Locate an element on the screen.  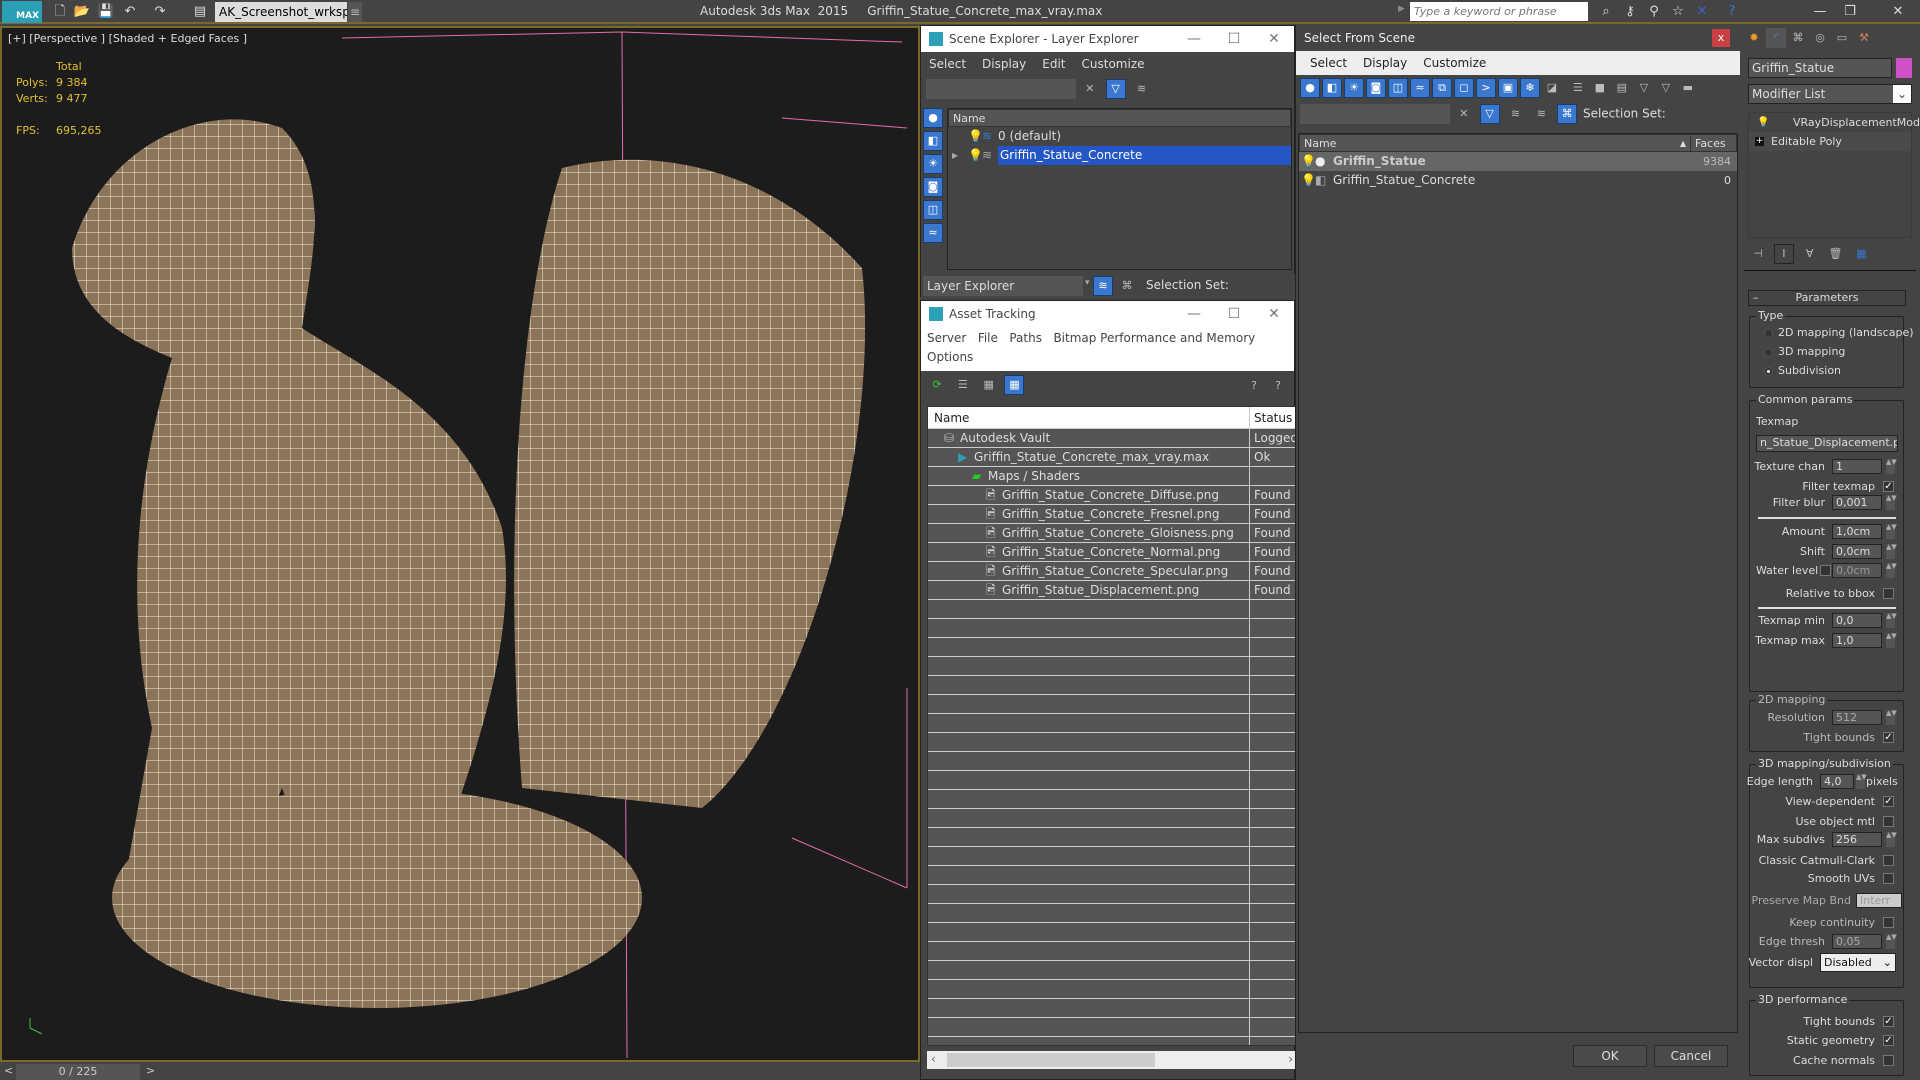
motion-tab-icon: ◎ is located at coordinates (1820, 38).